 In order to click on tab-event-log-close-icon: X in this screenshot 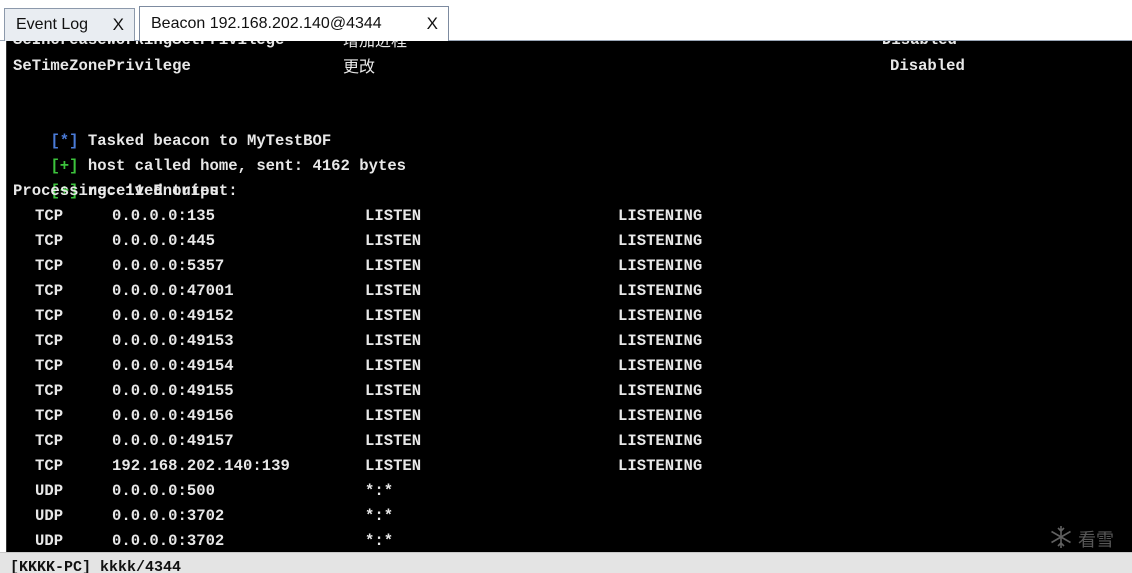, I will do `click(118, 25)`.